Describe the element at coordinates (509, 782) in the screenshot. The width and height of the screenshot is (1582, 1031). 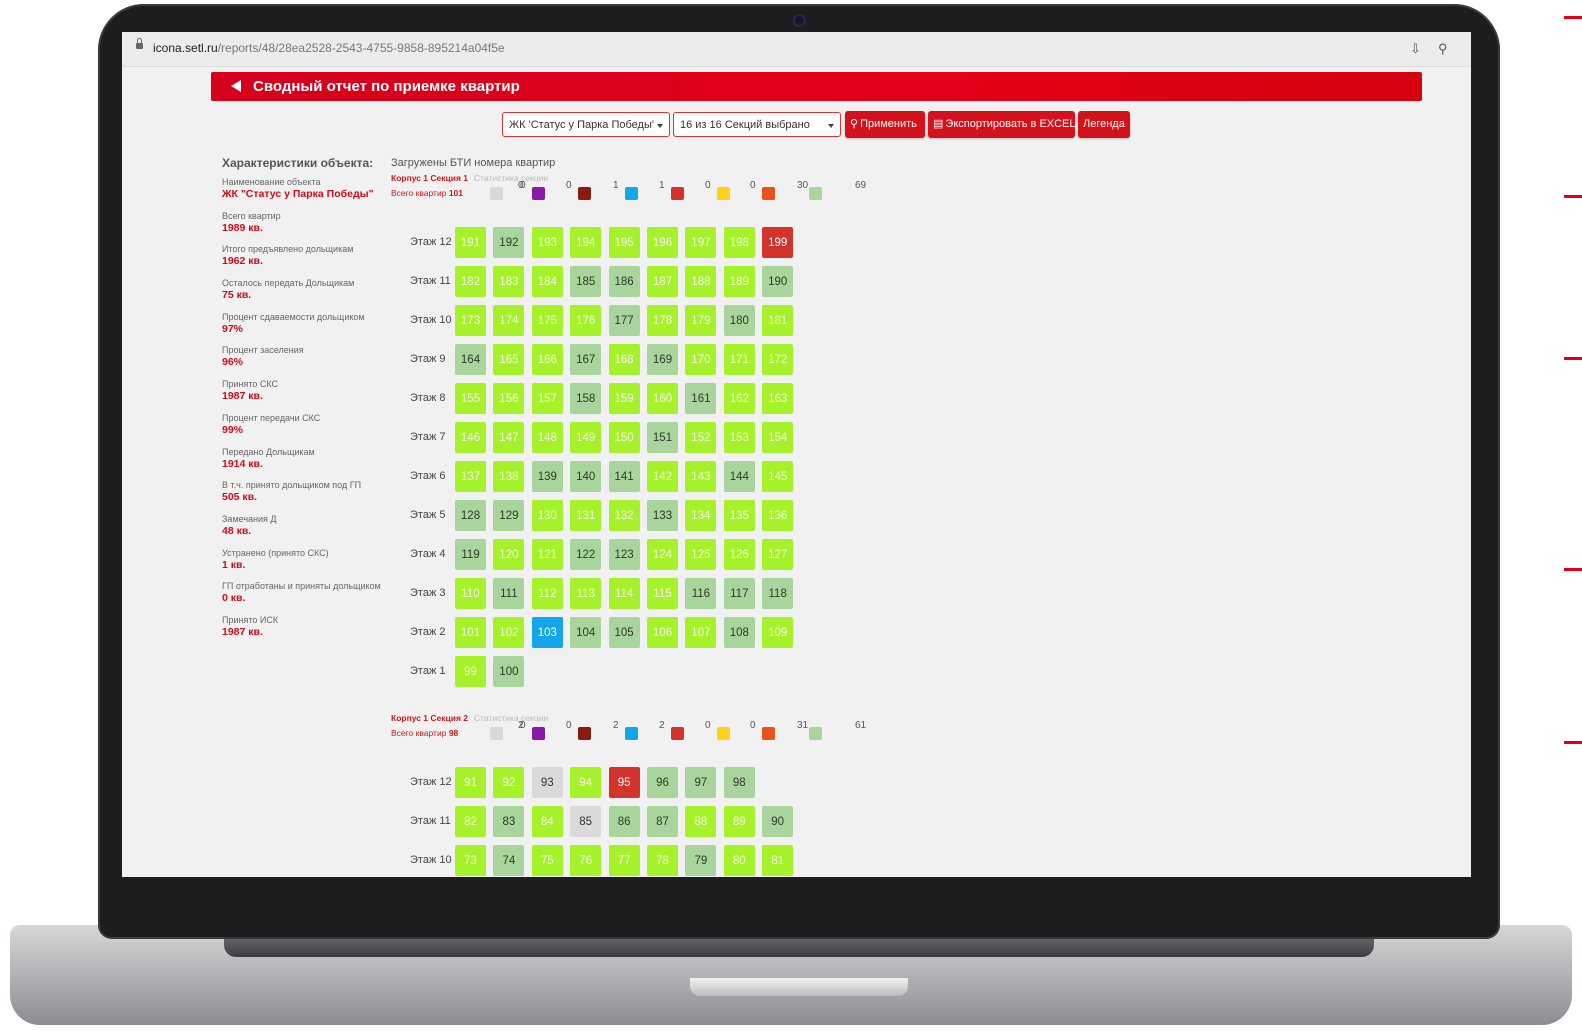
I see `apartment-cell: 92` at that location.